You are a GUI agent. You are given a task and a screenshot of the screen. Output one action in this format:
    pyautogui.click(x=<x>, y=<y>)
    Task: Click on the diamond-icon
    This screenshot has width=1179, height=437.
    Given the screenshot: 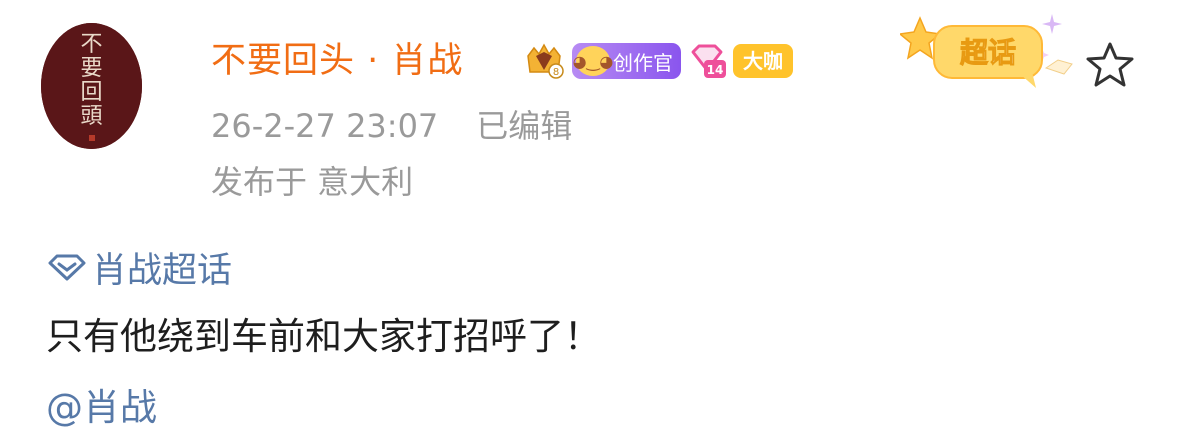 What is the action you would take?
    pyautogui.click(x=67, y=267)
    